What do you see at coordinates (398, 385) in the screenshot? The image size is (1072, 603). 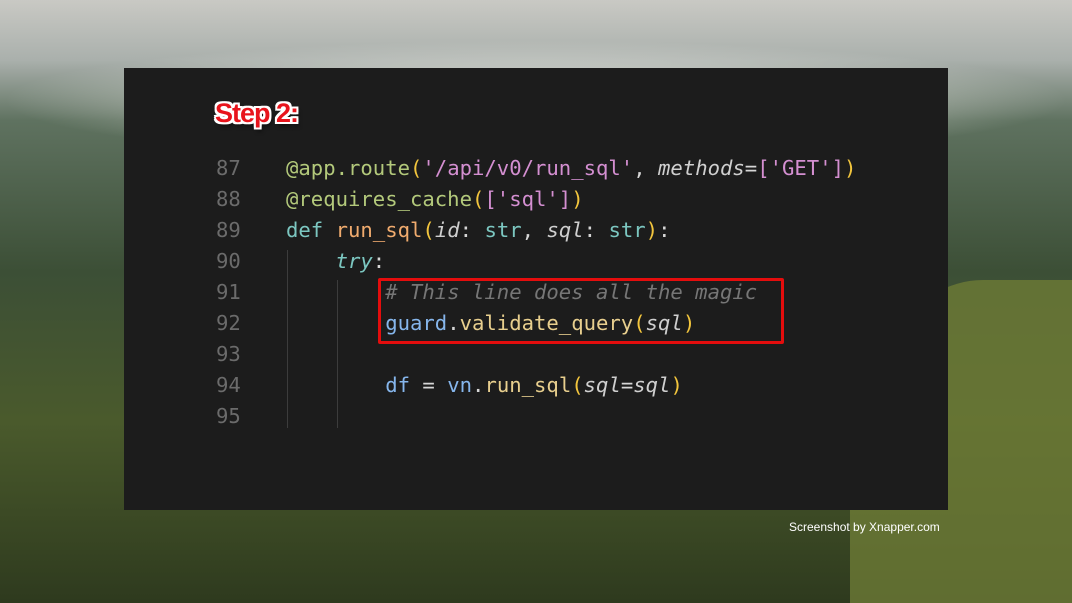 I see `code-token: df` at bounding box center [398, 385].